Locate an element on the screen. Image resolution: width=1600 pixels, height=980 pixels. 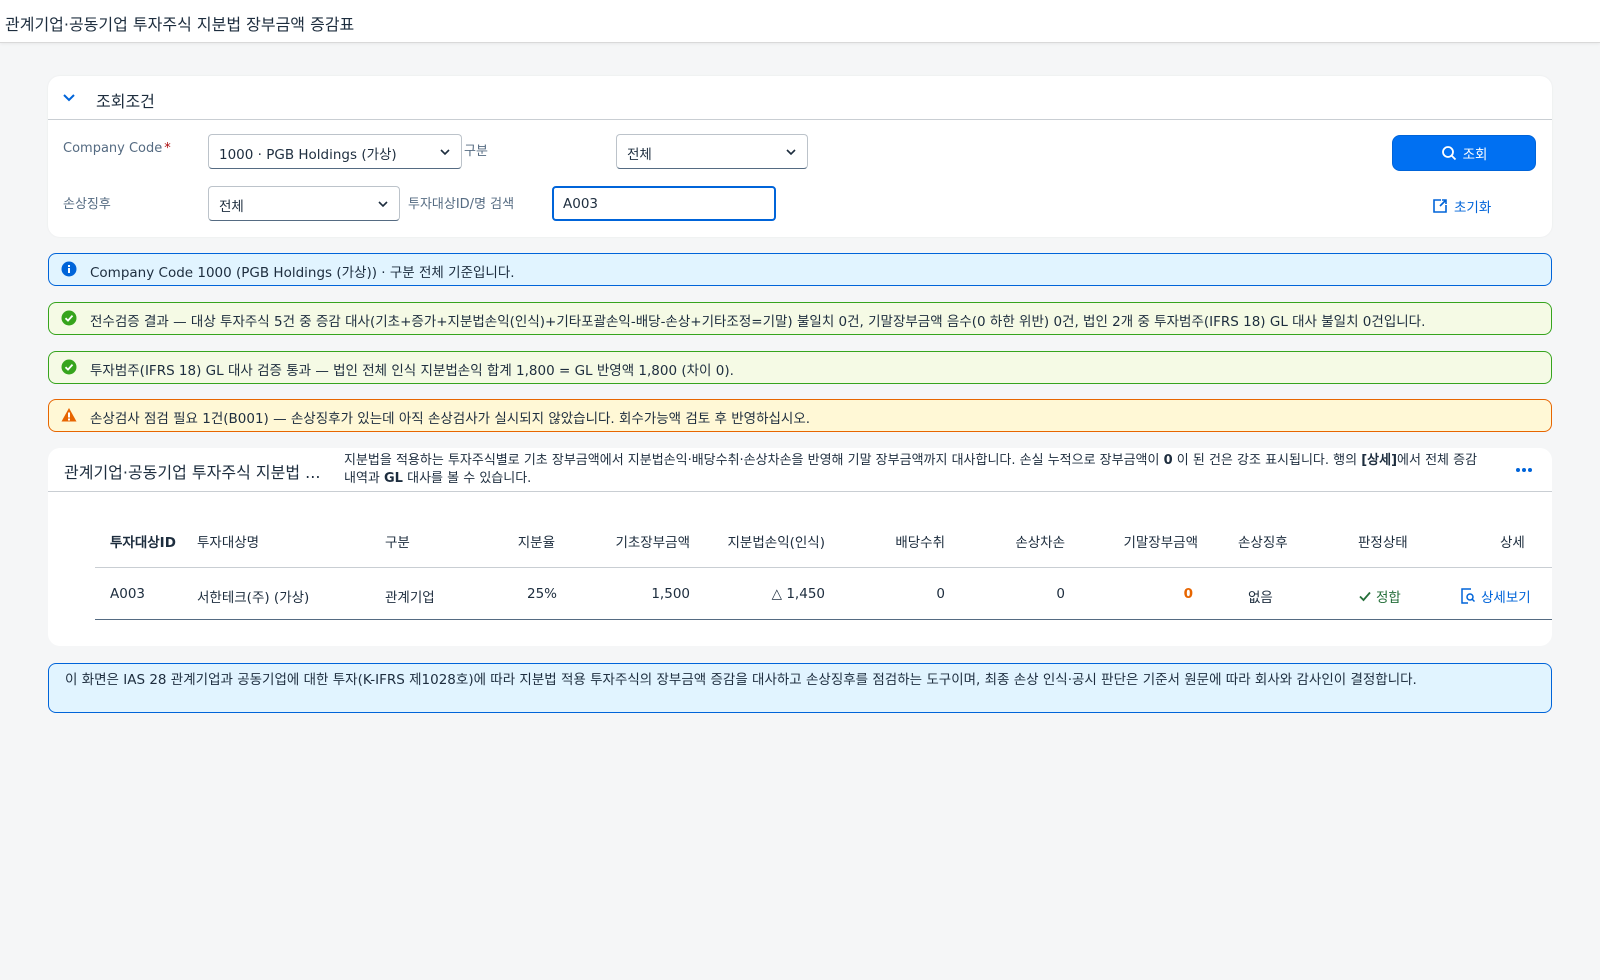
search-button: 조회 is located at coordinates (1464, 153).